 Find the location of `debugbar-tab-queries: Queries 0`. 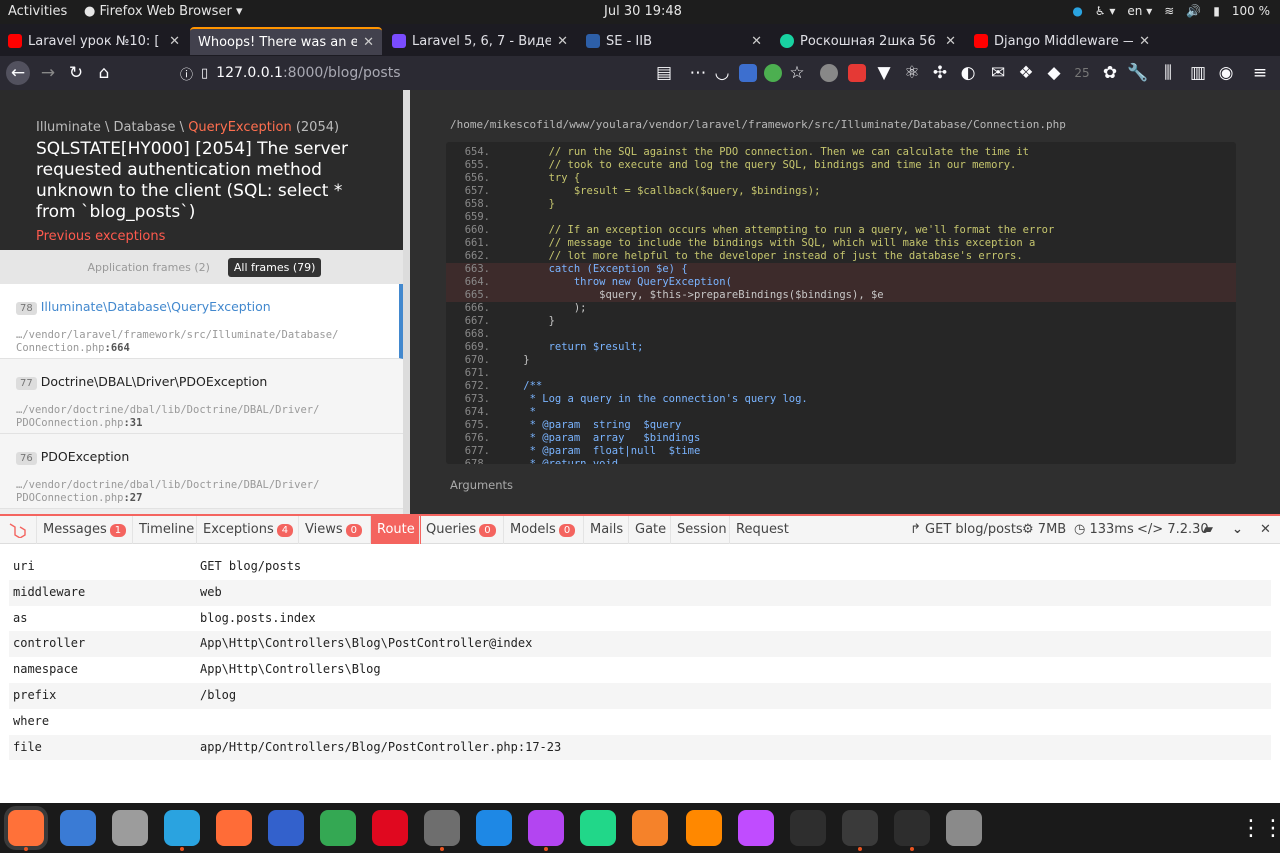

debugbar-tab-queries: Queries 0 is located at coordinates (460, 530).